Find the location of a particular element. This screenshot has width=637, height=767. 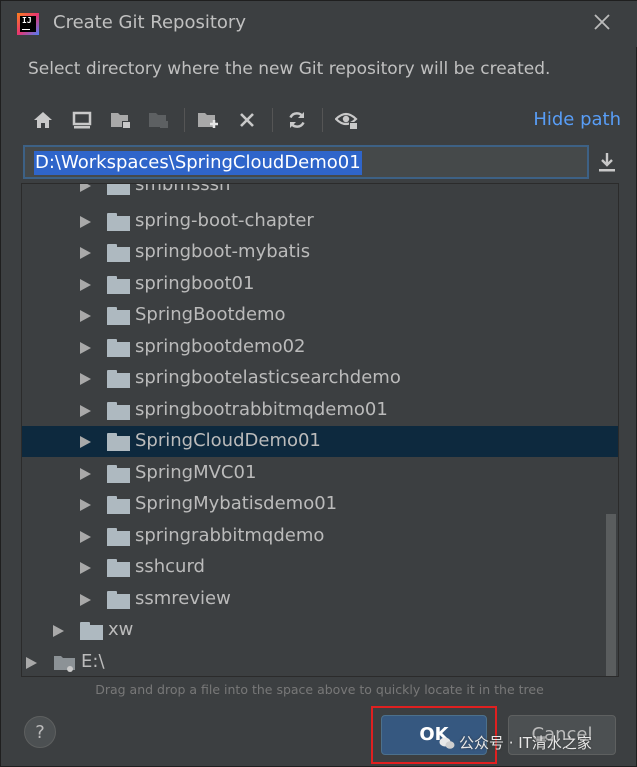

tree-row: ssmreview is located at coordinates (320, 599).